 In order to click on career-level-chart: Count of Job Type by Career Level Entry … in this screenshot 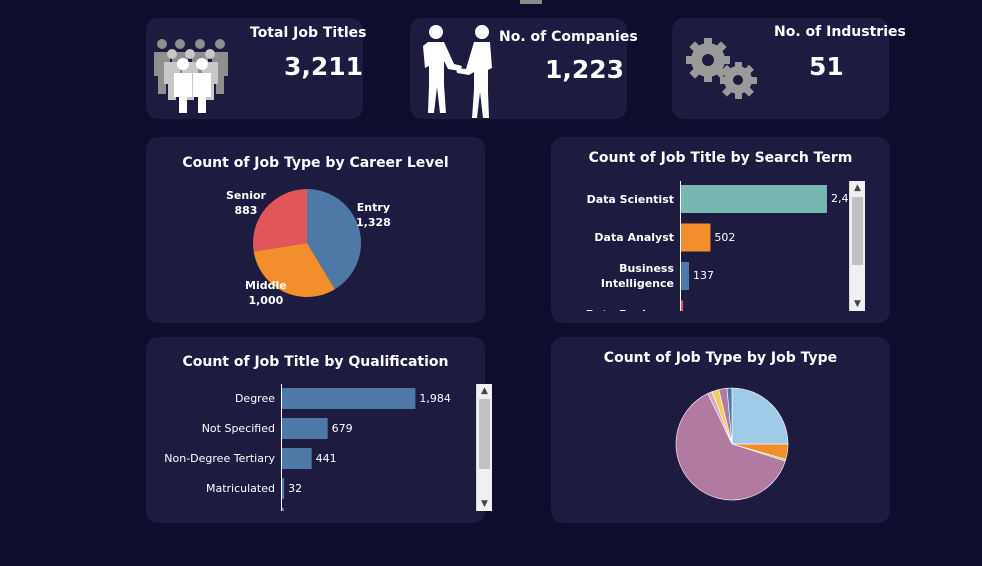, I will do `click(315, 230)`.